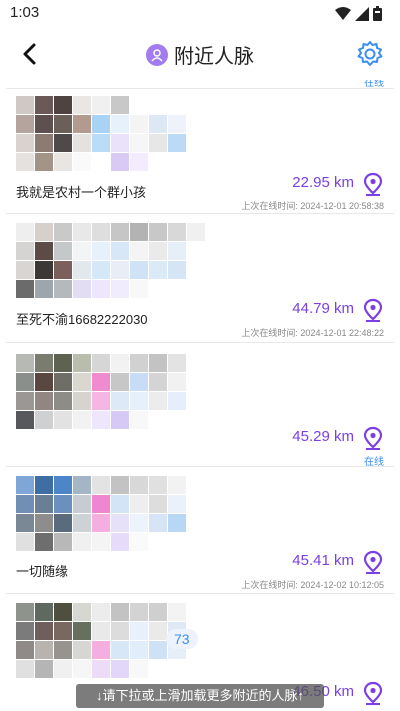 This screenshot has height=711, width=400. I want to click on distance-label: 45.41 km, so click(323, 560).